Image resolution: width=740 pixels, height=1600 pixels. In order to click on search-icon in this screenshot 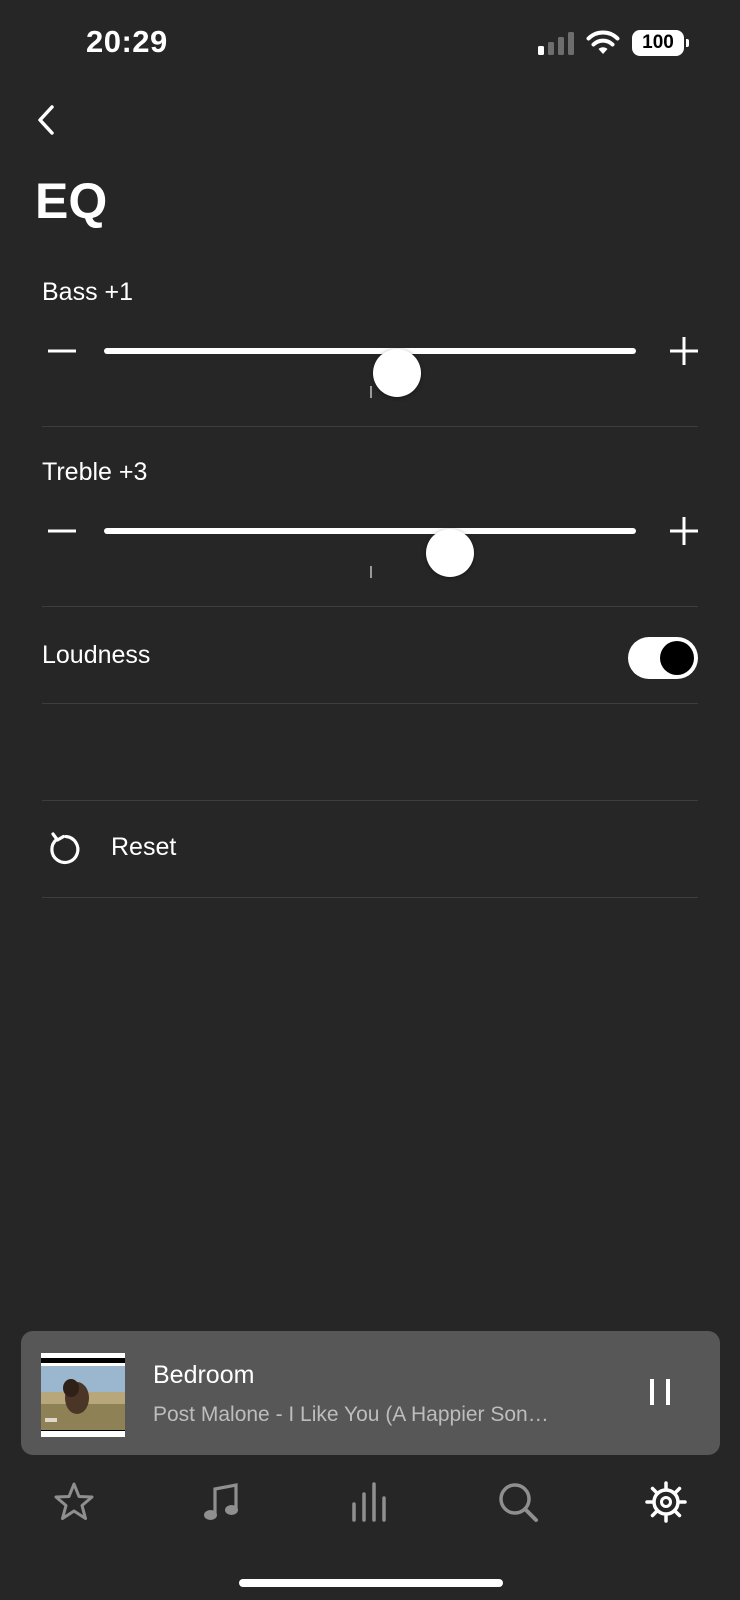, I will do `click(518, 1502)`.